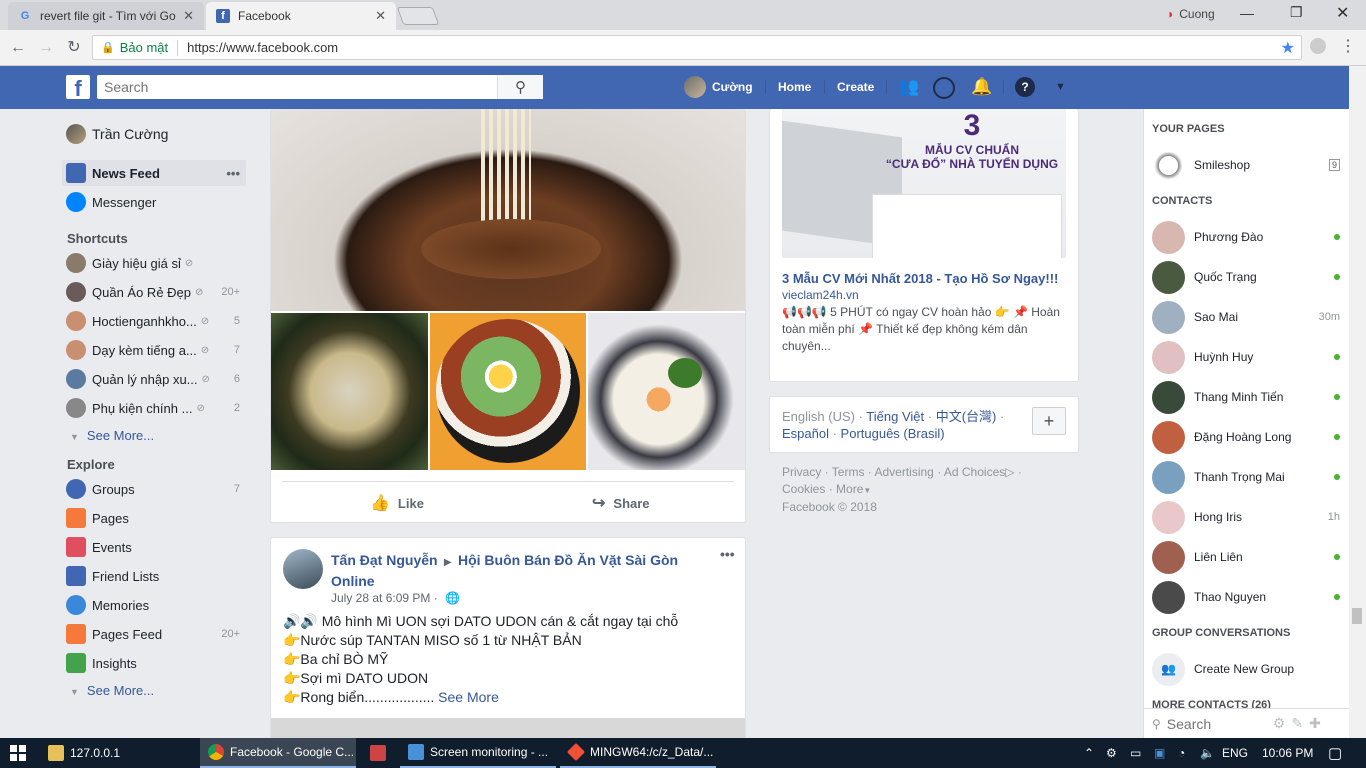 The image size is (1366, 768). Describe the element at coordinates (803, 489) in the screenshot. I see `footer-link: Cookies` at that location.